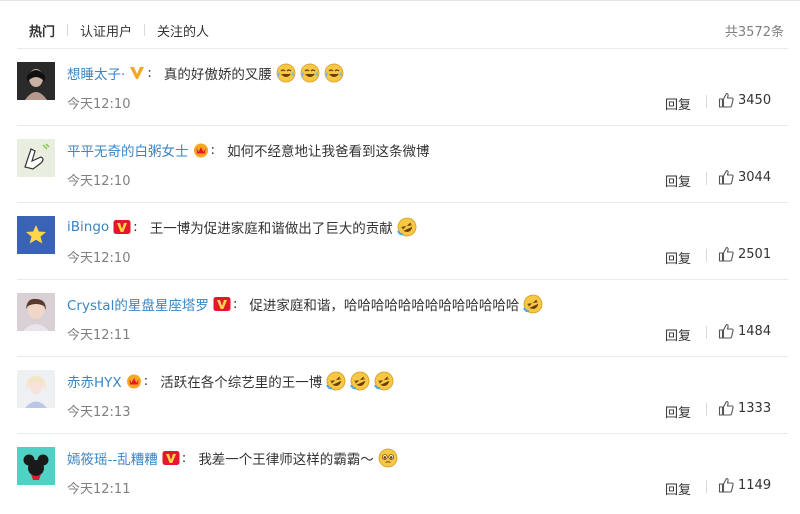 The height and width of the screenshot is (514, 800). I want to click on pleading-face-icon, so click(388, 458).